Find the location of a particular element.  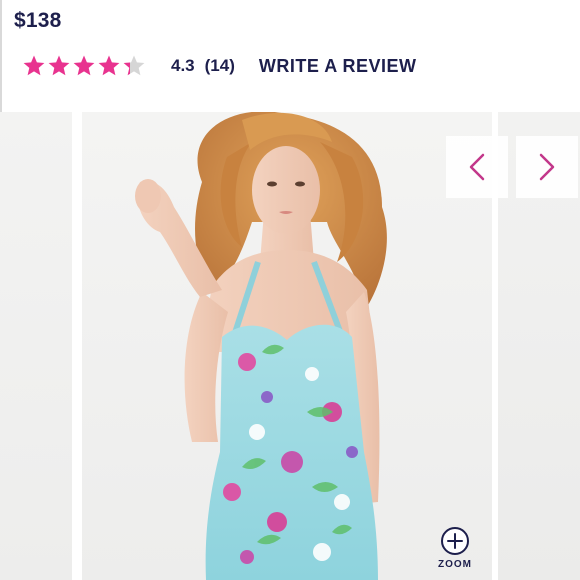

zoom-label: ZOOM is located at coordinates (455, 564).